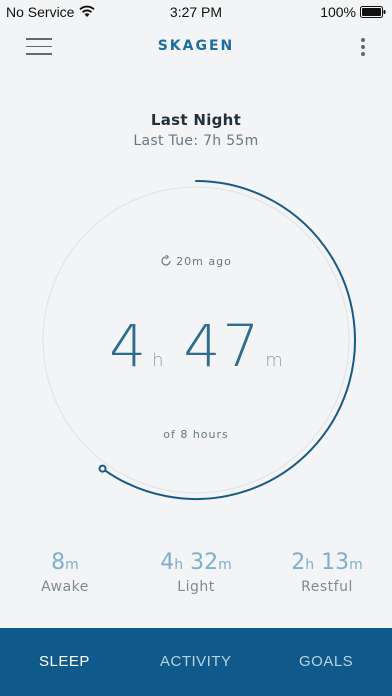 The height and width of the screenshot is (696, 392). Describe the element at coordinates (335, 562) in the screenshot. I see `restful-minutes: 13` at that location.